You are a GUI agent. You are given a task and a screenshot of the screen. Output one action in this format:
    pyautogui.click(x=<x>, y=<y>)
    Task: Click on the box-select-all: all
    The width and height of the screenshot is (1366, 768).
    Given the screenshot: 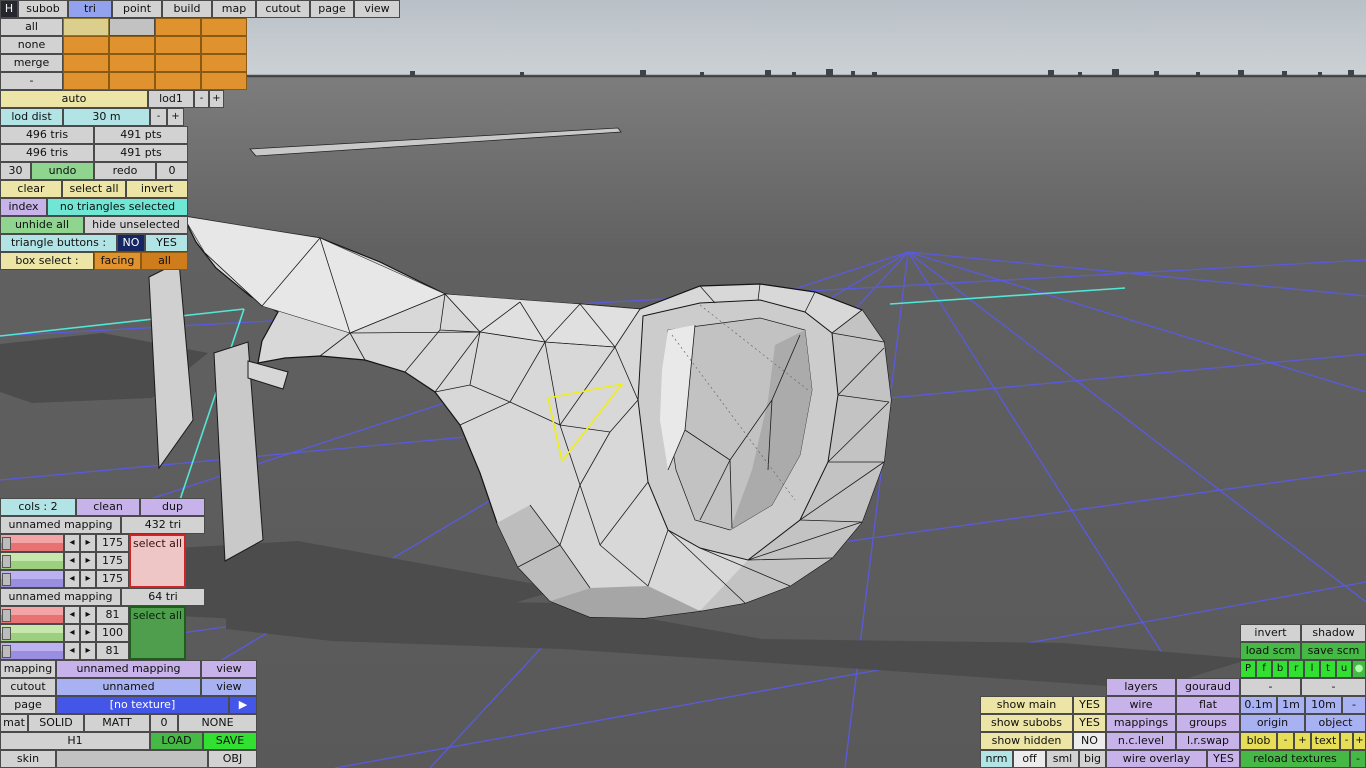 What is the action you would take?
    pyautogui.click(x=164, y=261)
    